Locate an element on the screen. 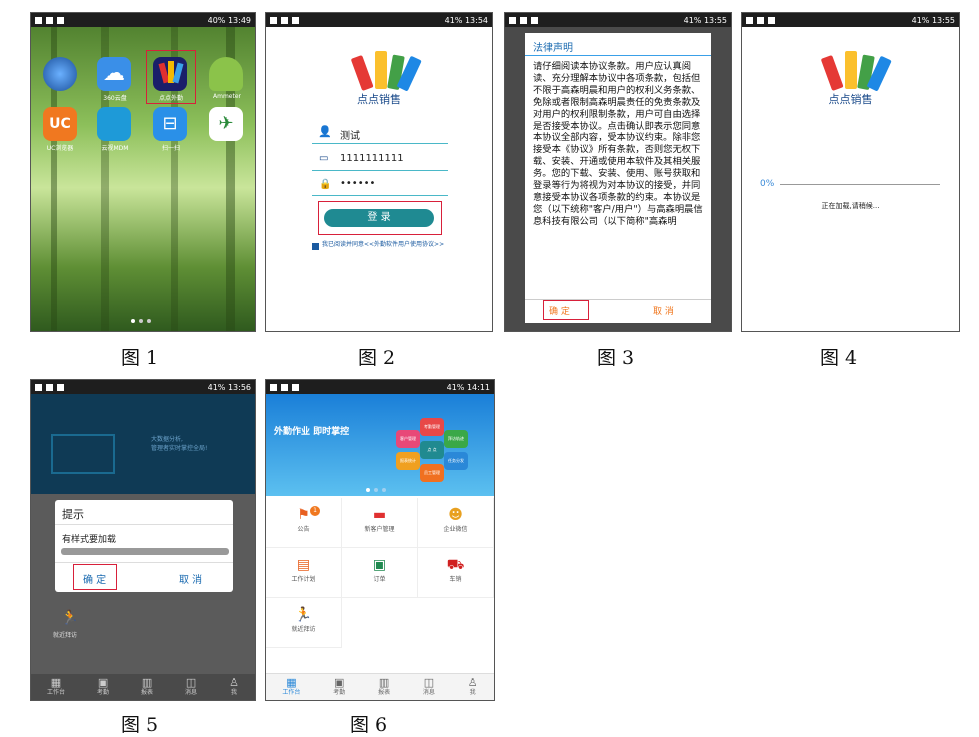 This screenshot has height=737, width=979. globe-icon is located at coordinates (60, 74).